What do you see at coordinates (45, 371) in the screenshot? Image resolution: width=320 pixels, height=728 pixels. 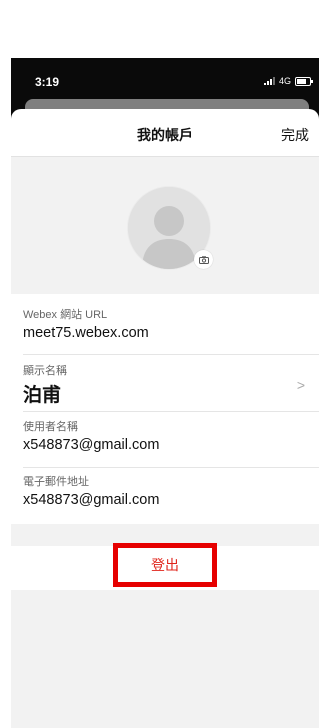 I see `field-label: 顯示名稱` at bounding box center [45, 371].